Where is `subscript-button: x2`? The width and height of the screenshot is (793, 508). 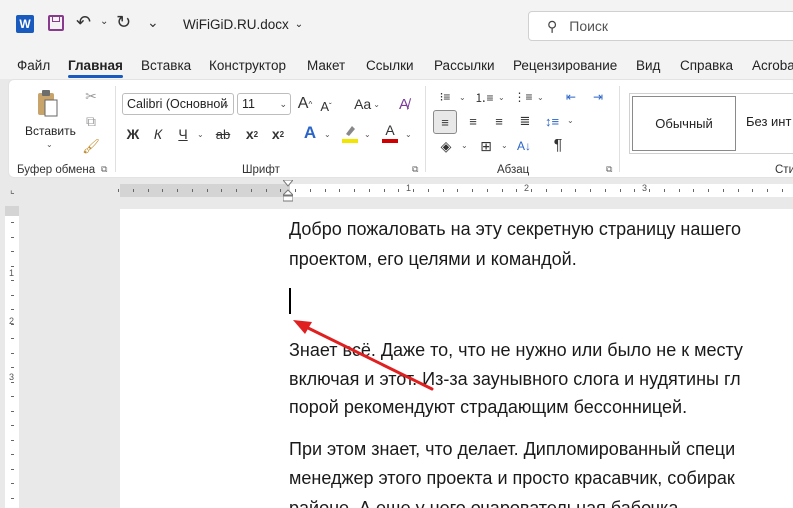
subscript-button: x2 is located at coordinates (252, 134).